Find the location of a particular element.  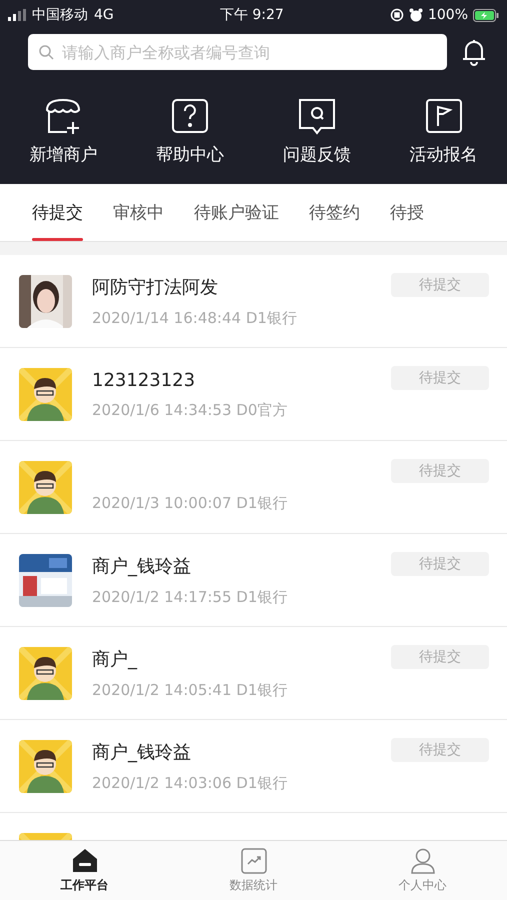

battery-icon is located at coordinates (486, 15).